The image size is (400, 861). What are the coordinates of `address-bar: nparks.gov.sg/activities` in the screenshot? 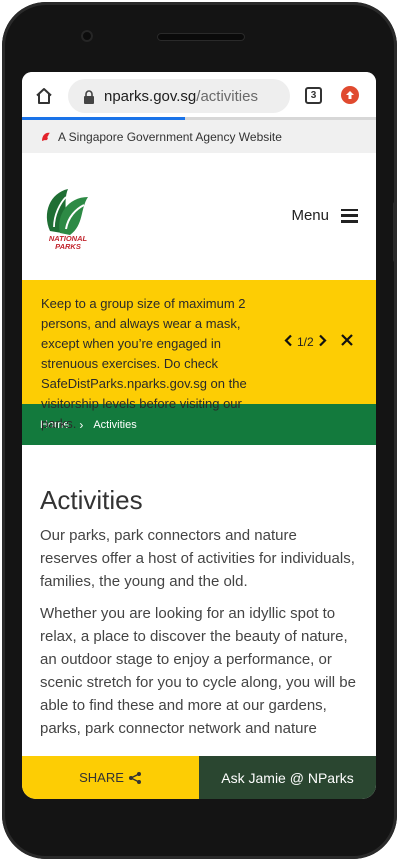 It's located at (179, 96).